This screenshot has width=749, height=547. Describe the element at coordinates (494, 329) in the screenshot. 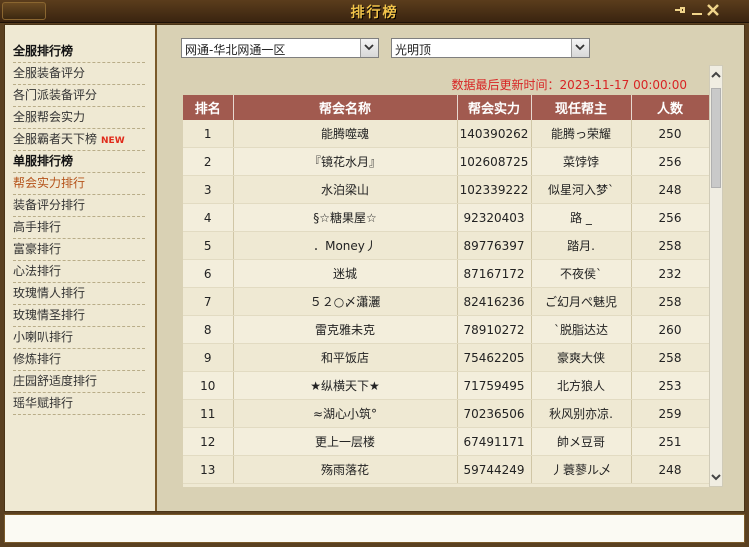

I see `guild-power-cell: 78910272` at that location.